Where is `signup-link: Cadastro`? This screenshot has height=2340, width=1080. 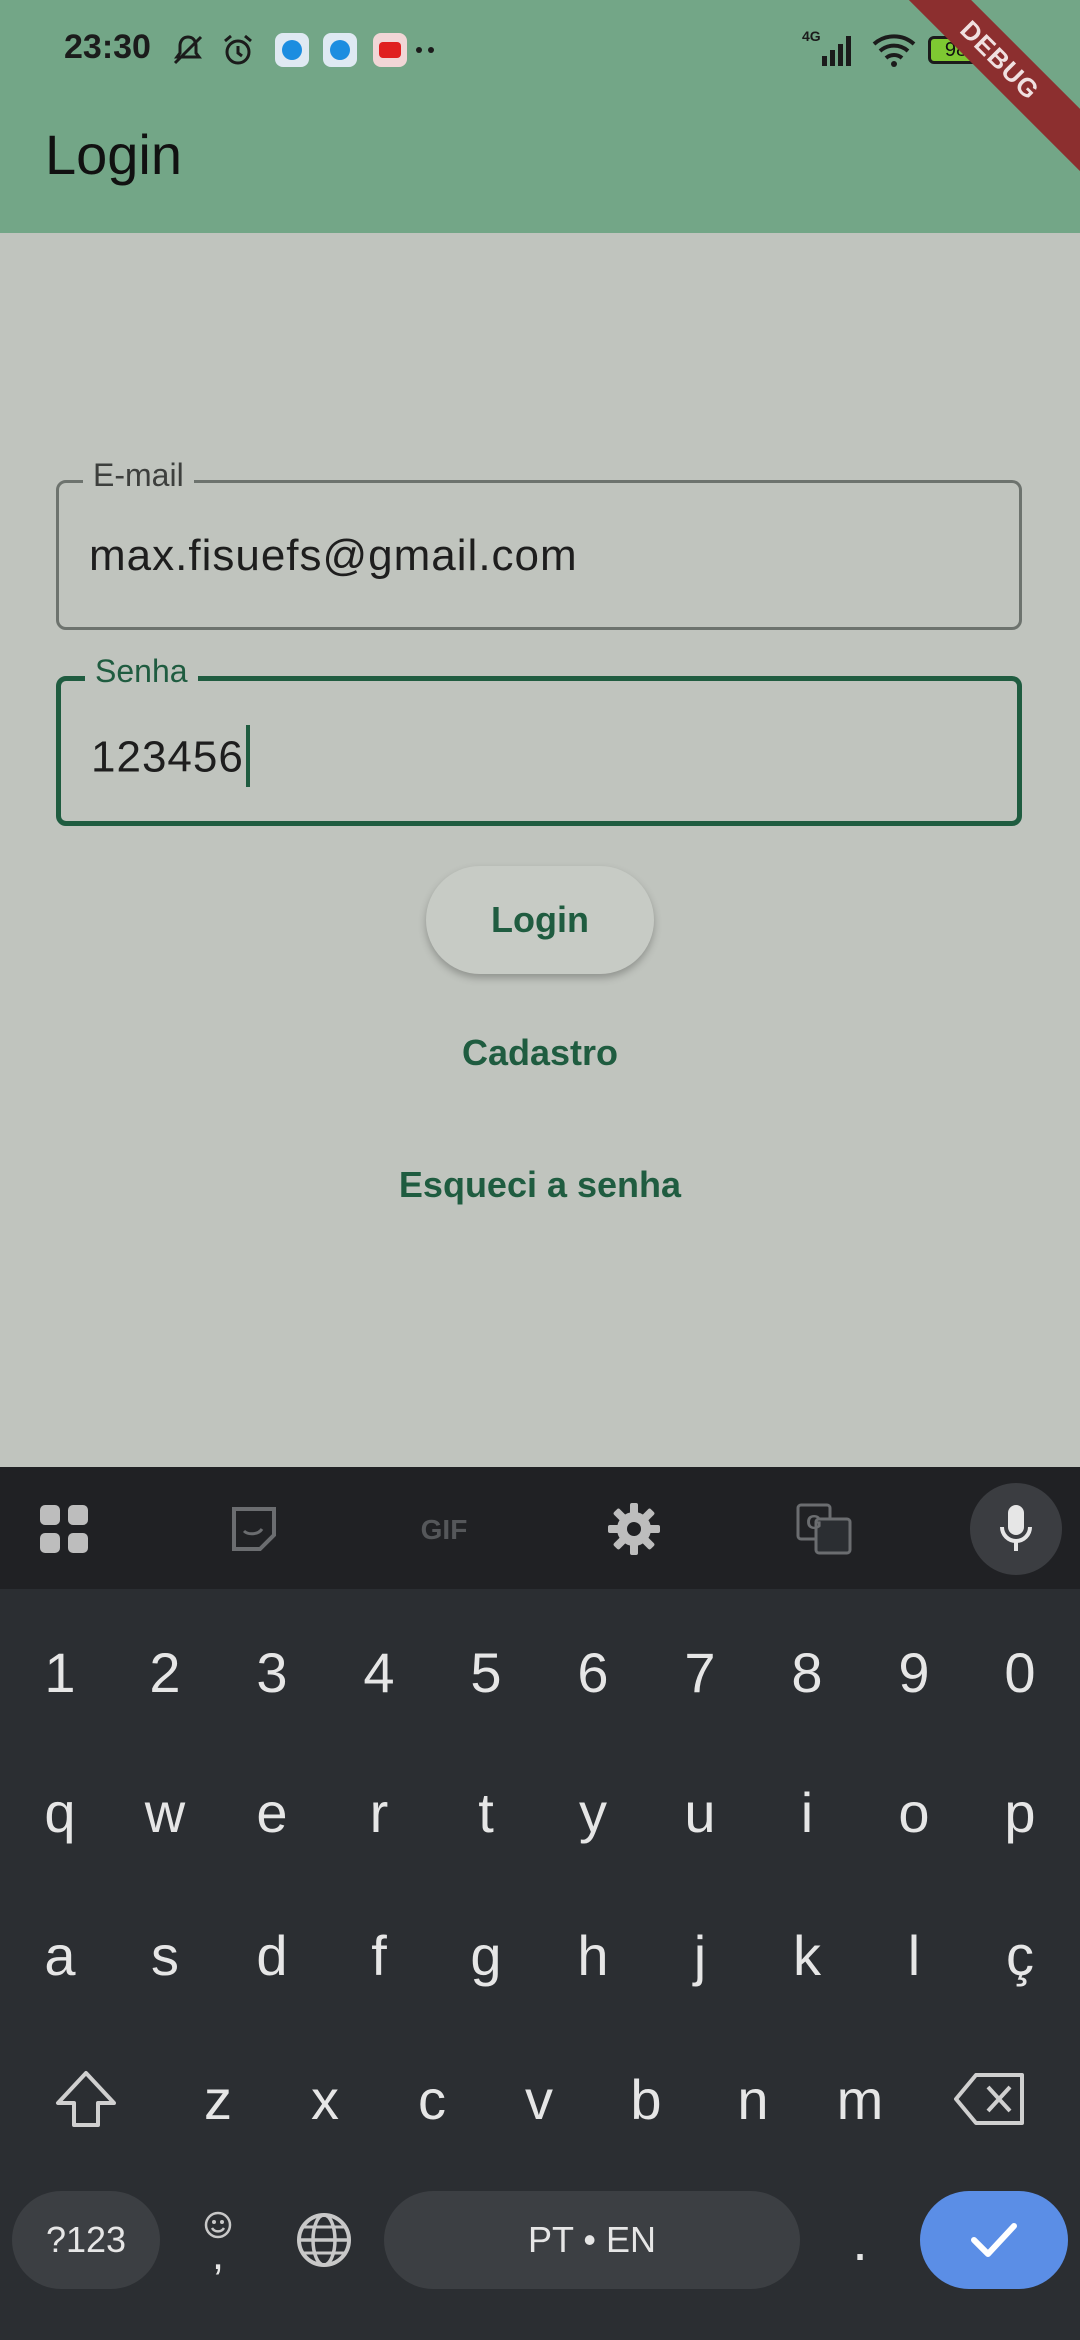 signup-link: Cadastro is located at coordinates (540, 1053).